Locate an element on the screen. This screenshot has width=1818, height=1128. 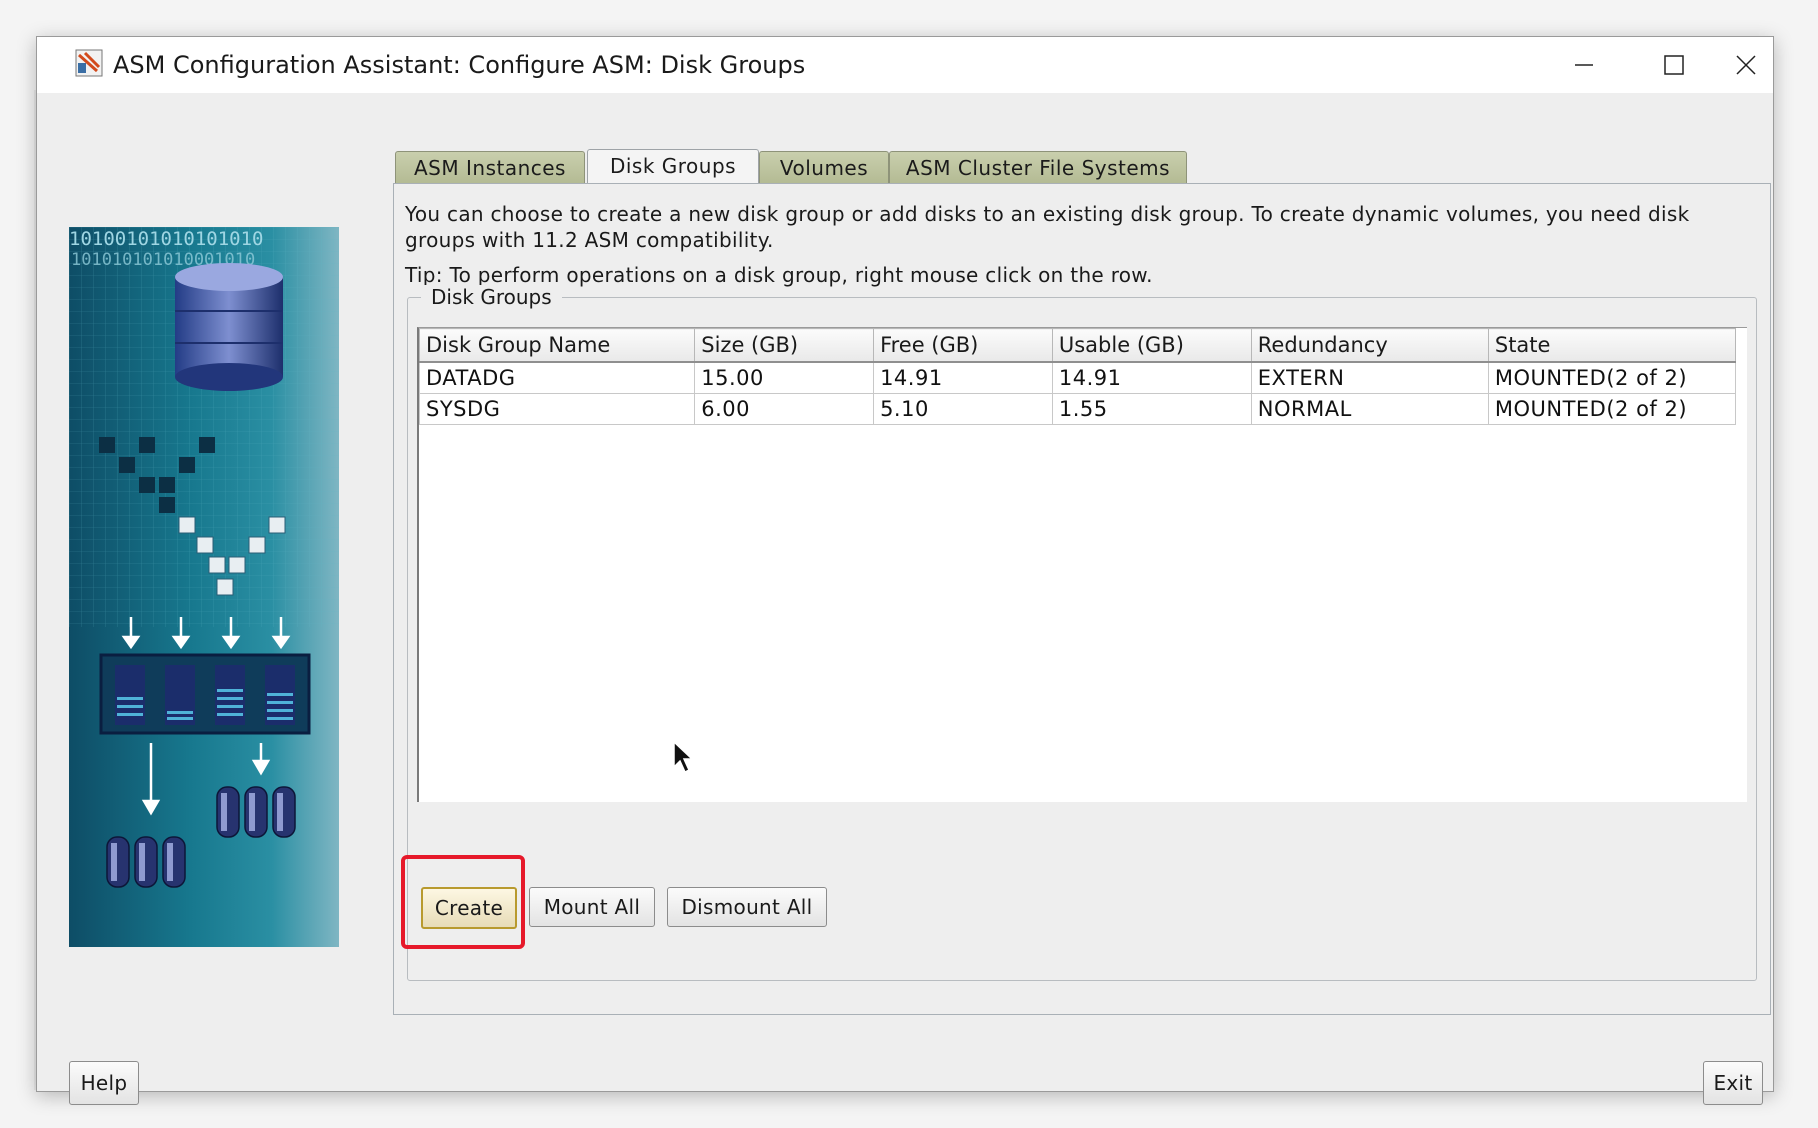
column-header-free: Free (GB) is located at coordinates (963, 345).